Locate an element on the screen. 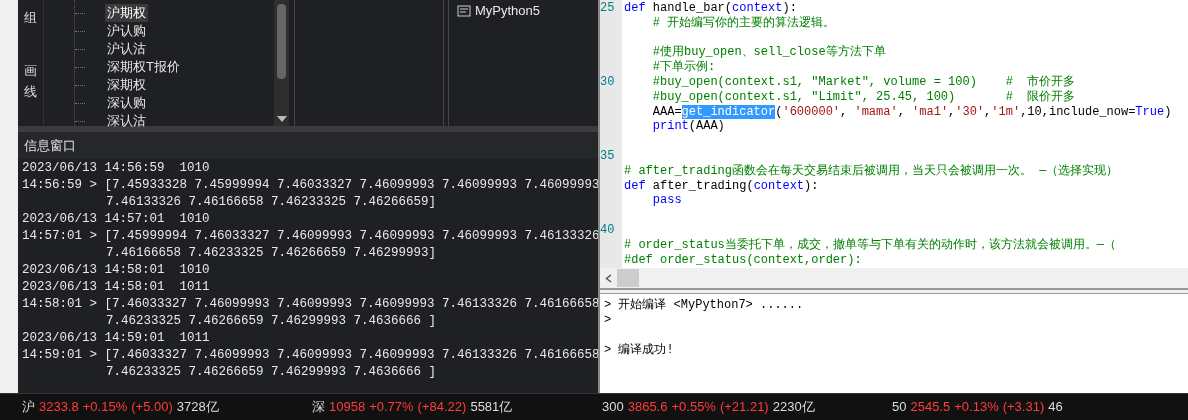 This screenshot has width=1188, height=420. log-line: 14:59:01 > [7.46033327 7.46099993 7.46099993 7.46099993 7.46133326 7.46166658 is located at coordinates (311, 355).